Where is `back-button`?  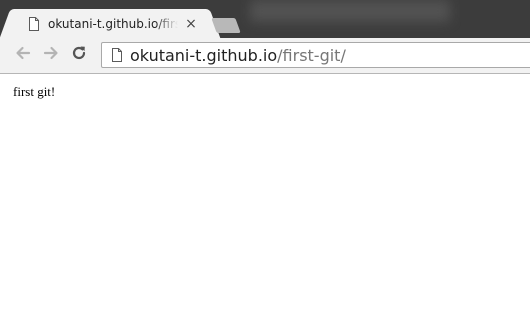 back-button is located at coordinates (23, 55).